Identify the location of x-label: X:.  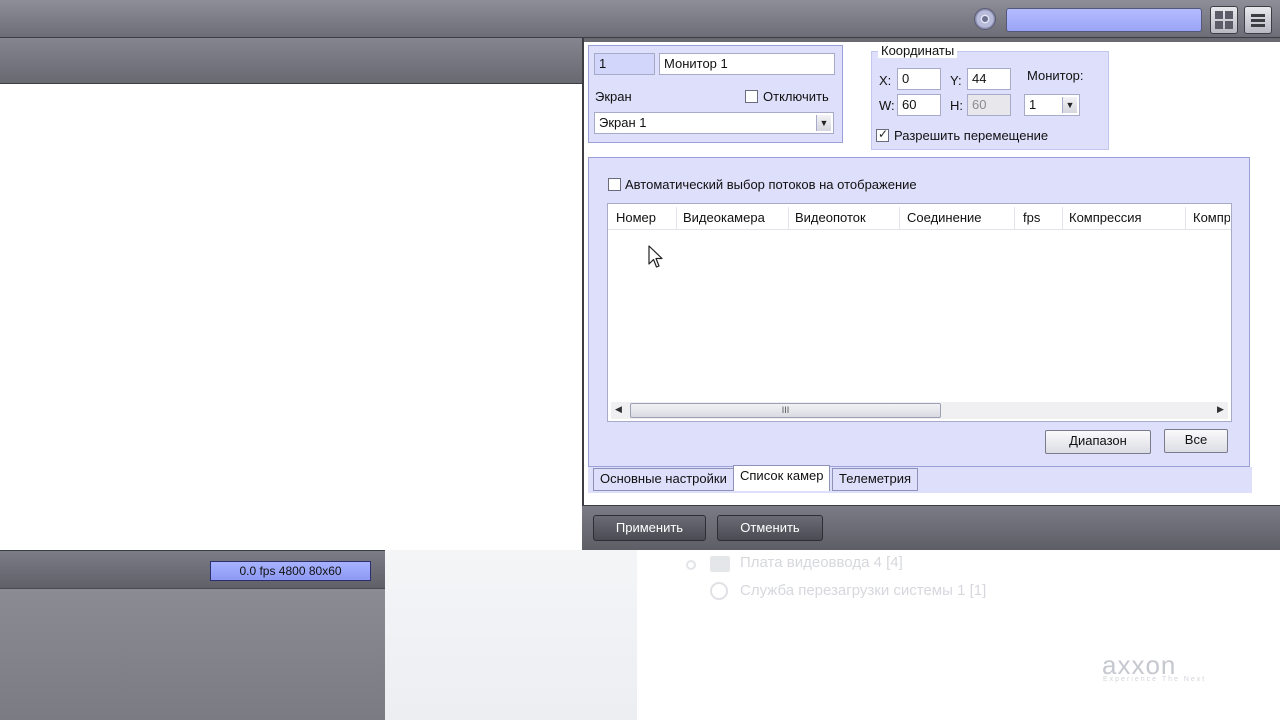
(885, 80).